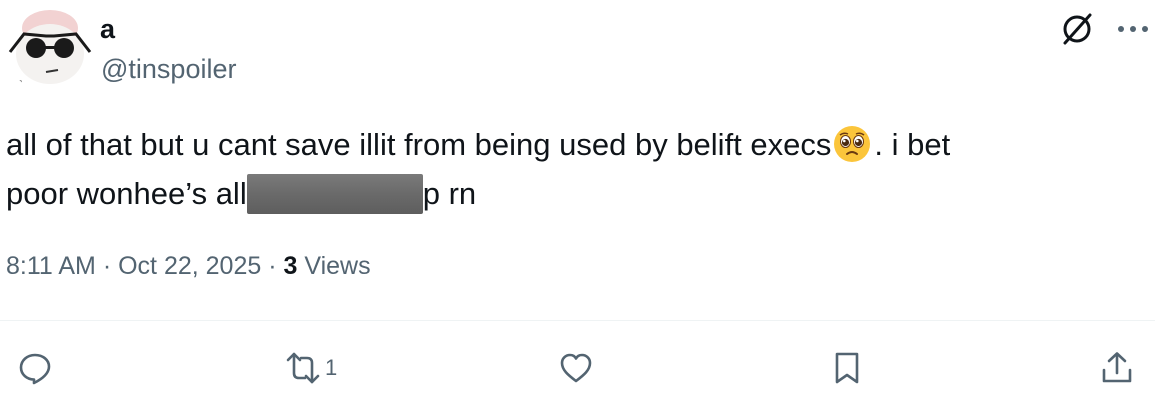 This screenshot has height=408, width=1170. I want to click on bookmark-icon, so click(847, 368).